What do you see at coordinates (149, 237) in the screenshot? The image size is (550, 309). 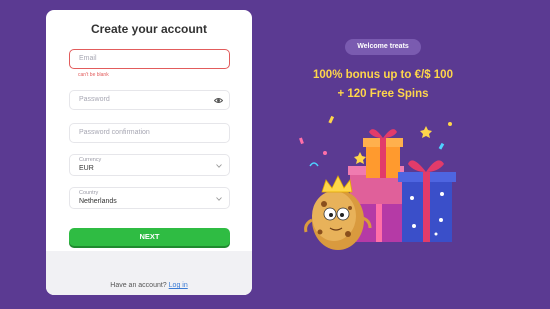 I see `next-button: NEXT` at bounding box center [149, 237].